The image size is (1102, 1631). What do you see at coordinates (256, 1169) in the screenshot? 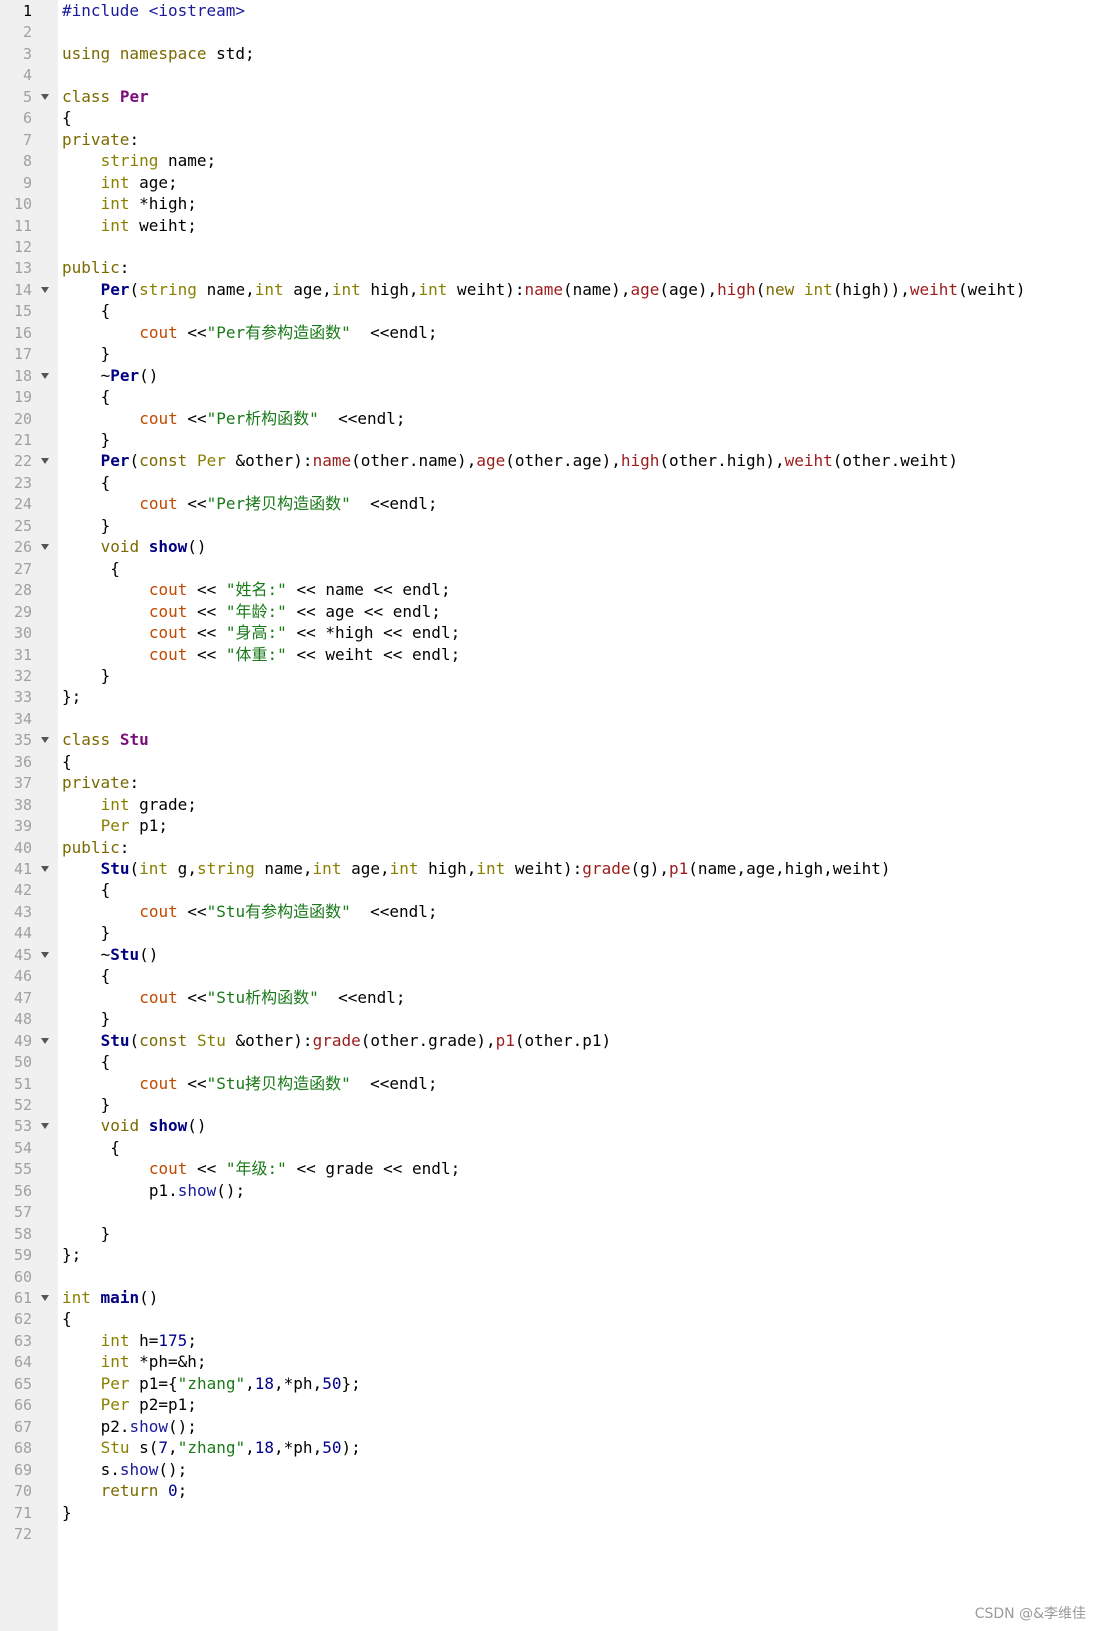
I see `code-token: "年级:"` at bounding box center [256, 1169].